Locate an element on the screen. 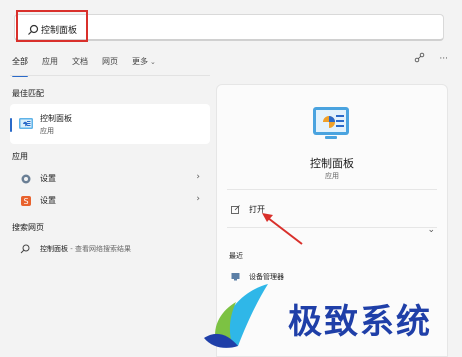  app-row-settings-2: S 设置 › is located at coordinates (110, 201).